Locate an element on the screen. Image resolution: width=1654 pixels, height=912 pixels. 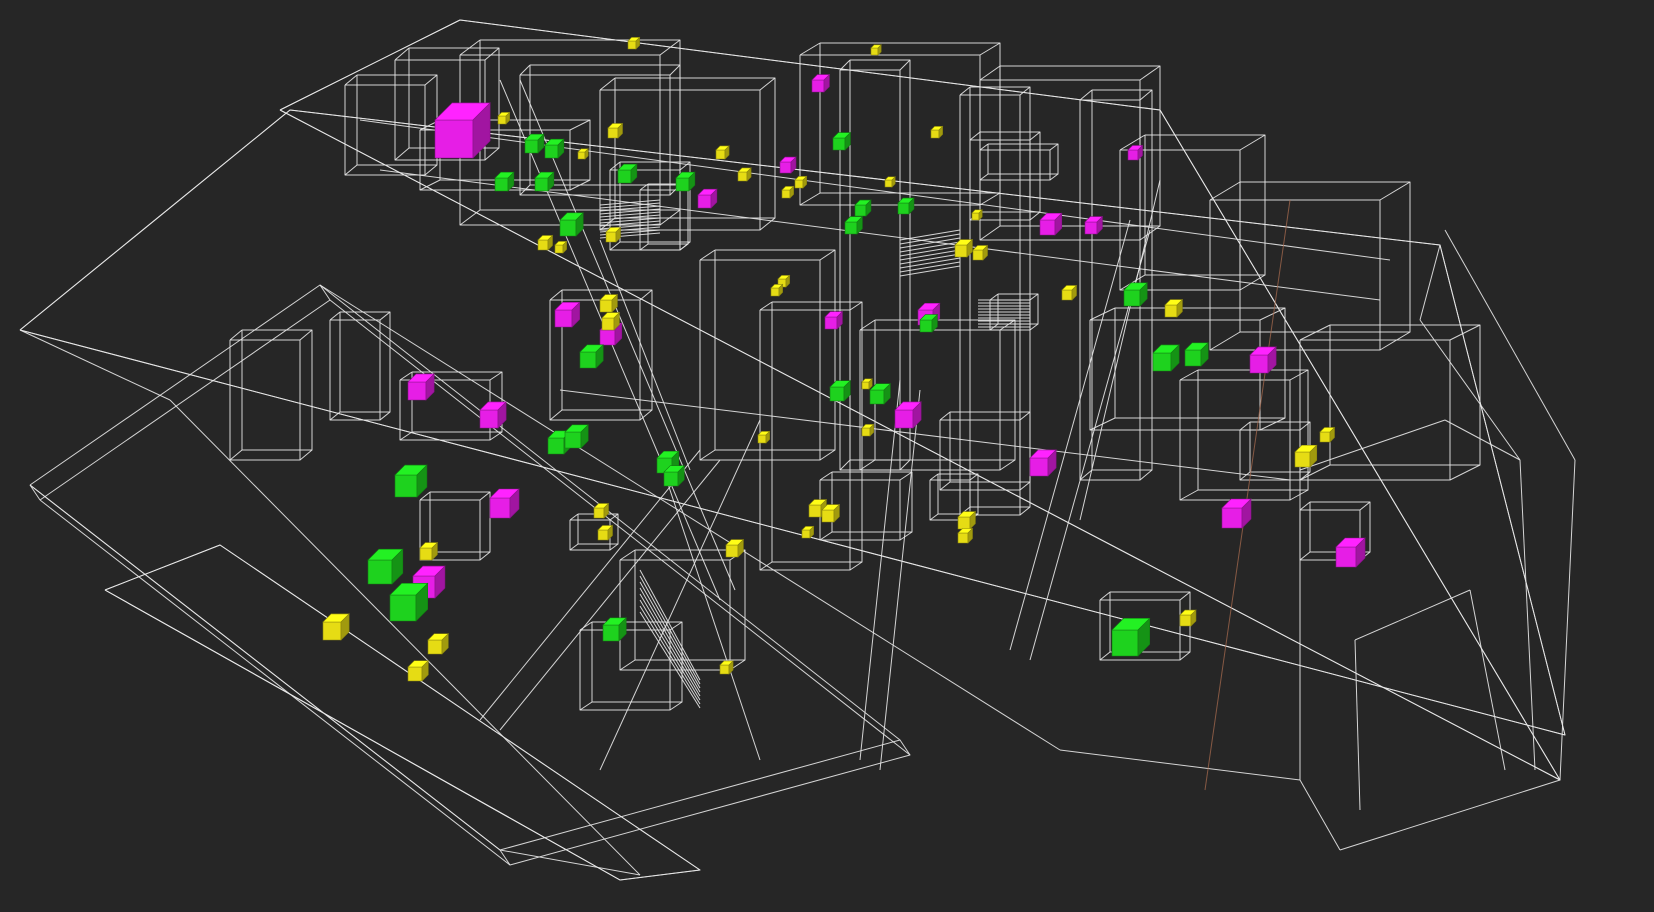
tower-b is located at coordinates (767, 84).